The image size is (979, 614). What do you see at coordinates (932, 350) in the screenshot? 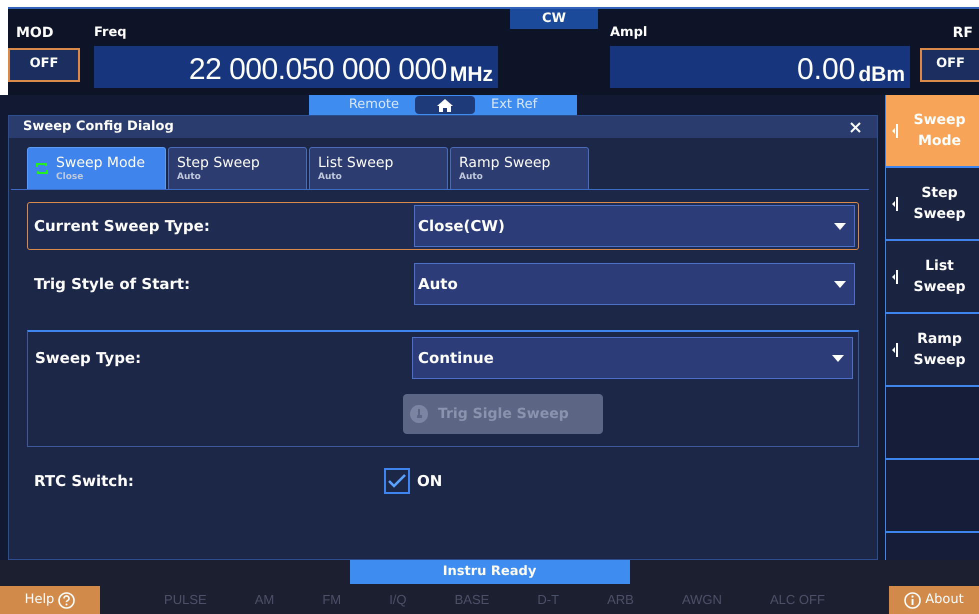
I see `softkey: Ramp Sweep` at bounding box center [932, 350].